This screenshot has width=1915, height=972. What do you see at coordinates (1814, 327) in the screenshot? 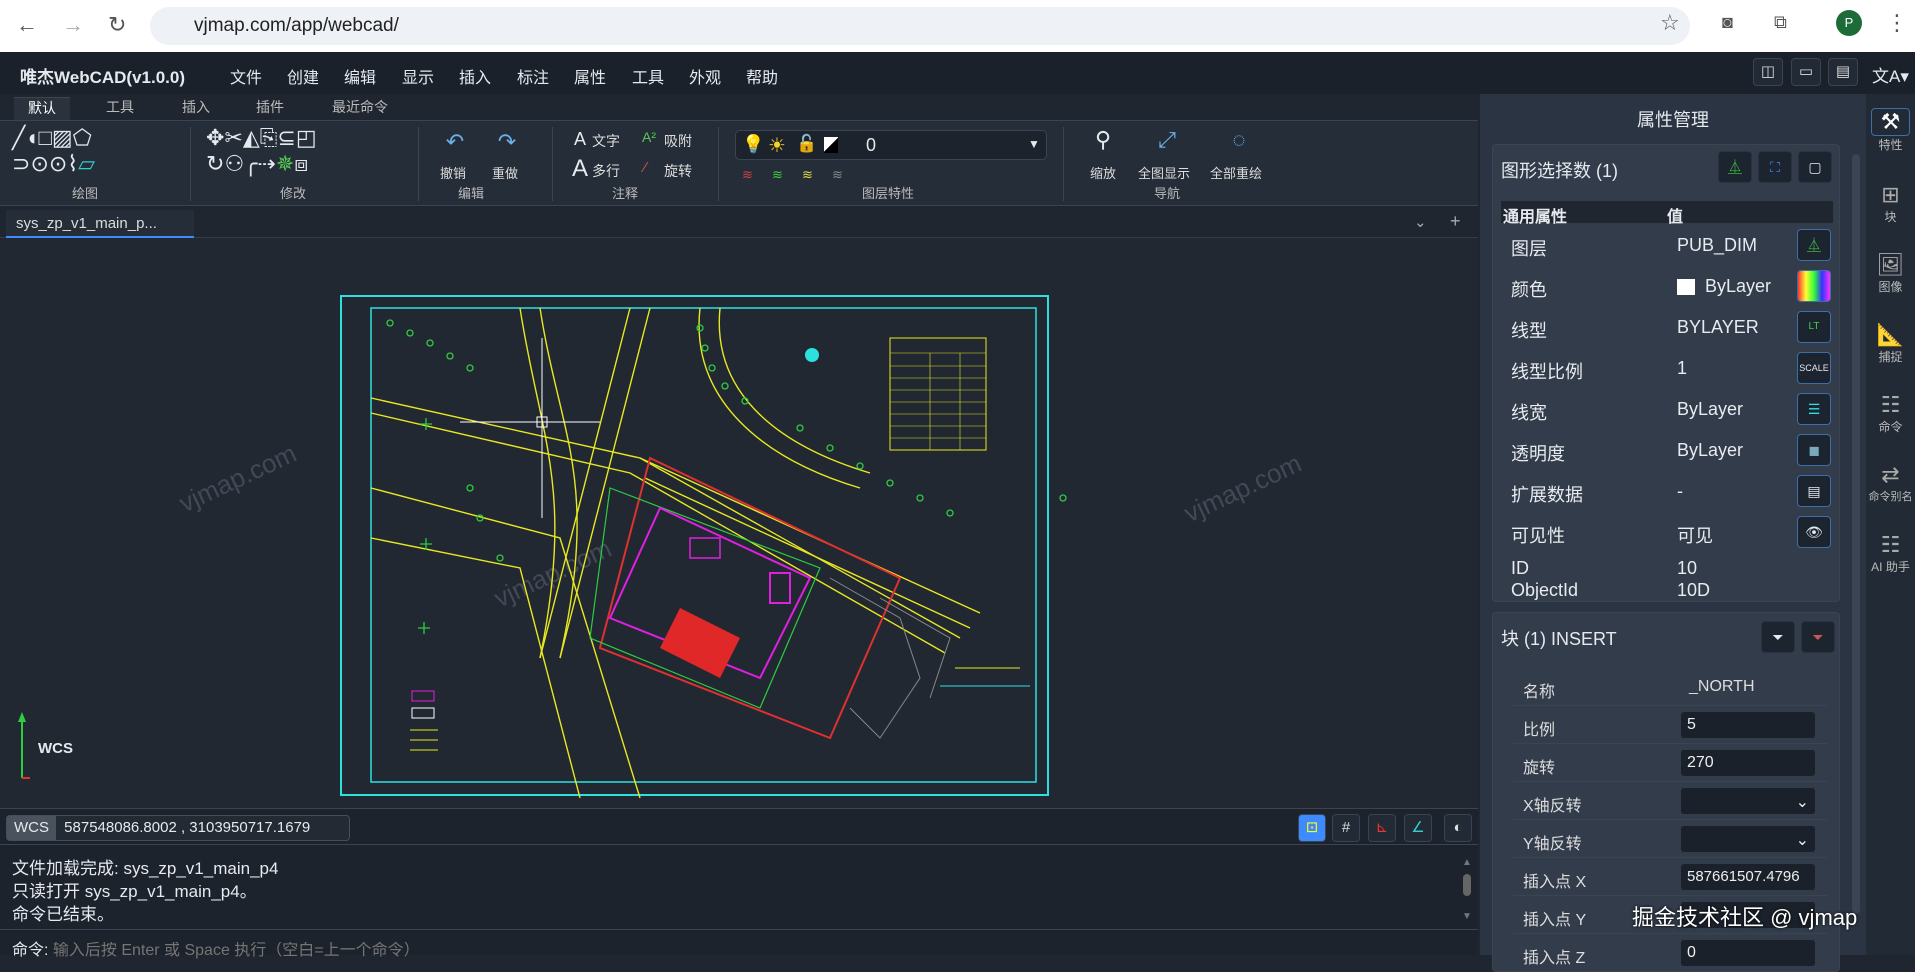
I see `linetype-icon: LT` at bounding box center [1814, 327].